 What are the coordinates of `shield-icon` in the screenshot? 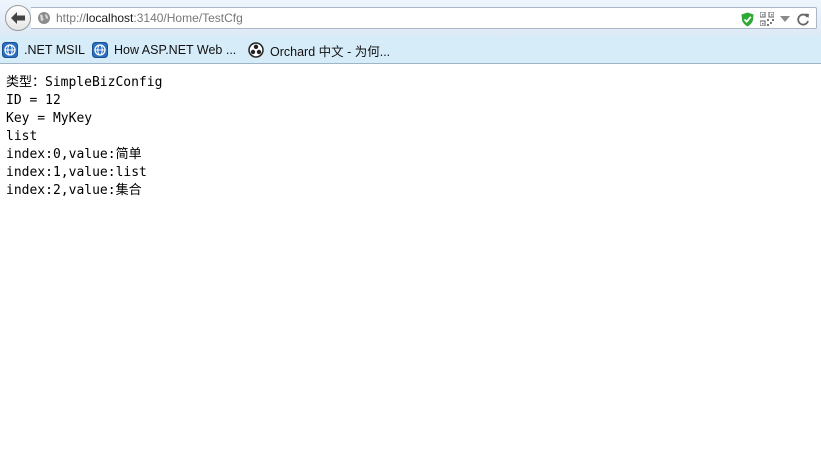 It's located at (747, 19).